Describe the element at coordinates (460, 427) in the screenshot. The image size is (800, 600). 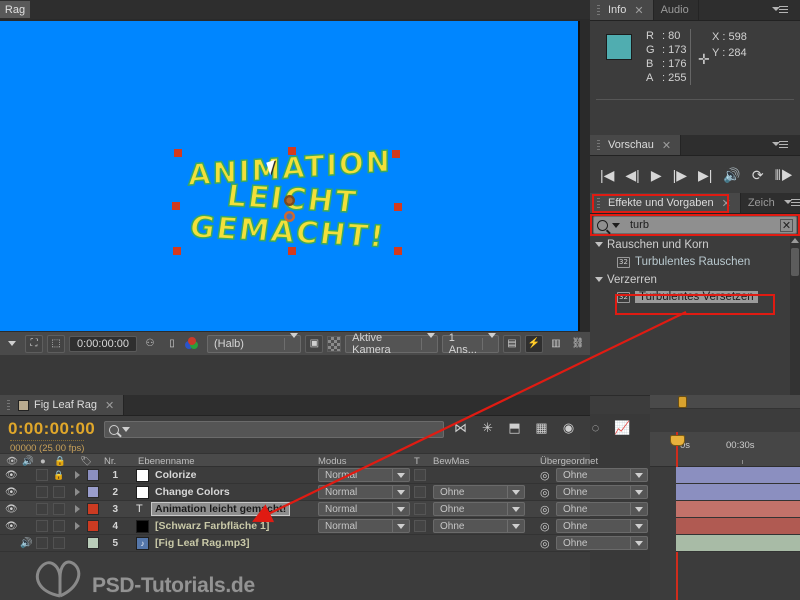
I see `shy-icon: ⋈` at that location.